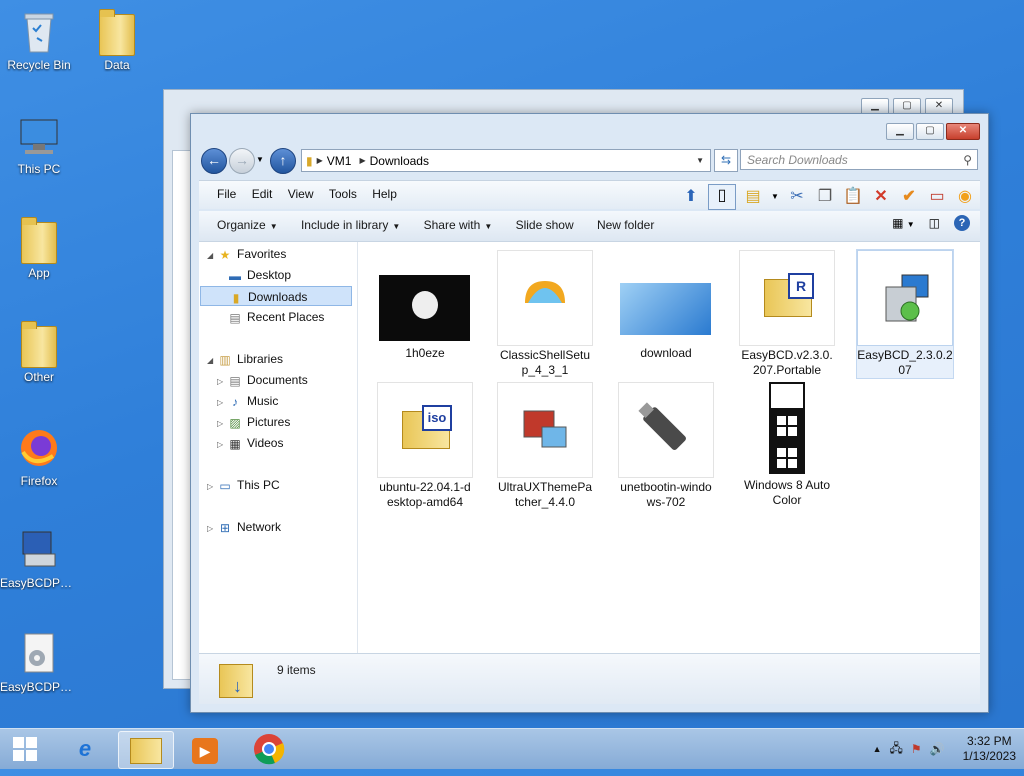 Image resolution: width=1024 pixels, height=776 pixels. What do you see at coordinates (967, 160) in the screenshot?
I see `search-icon: ⚲` at bounding box center [967, 160].